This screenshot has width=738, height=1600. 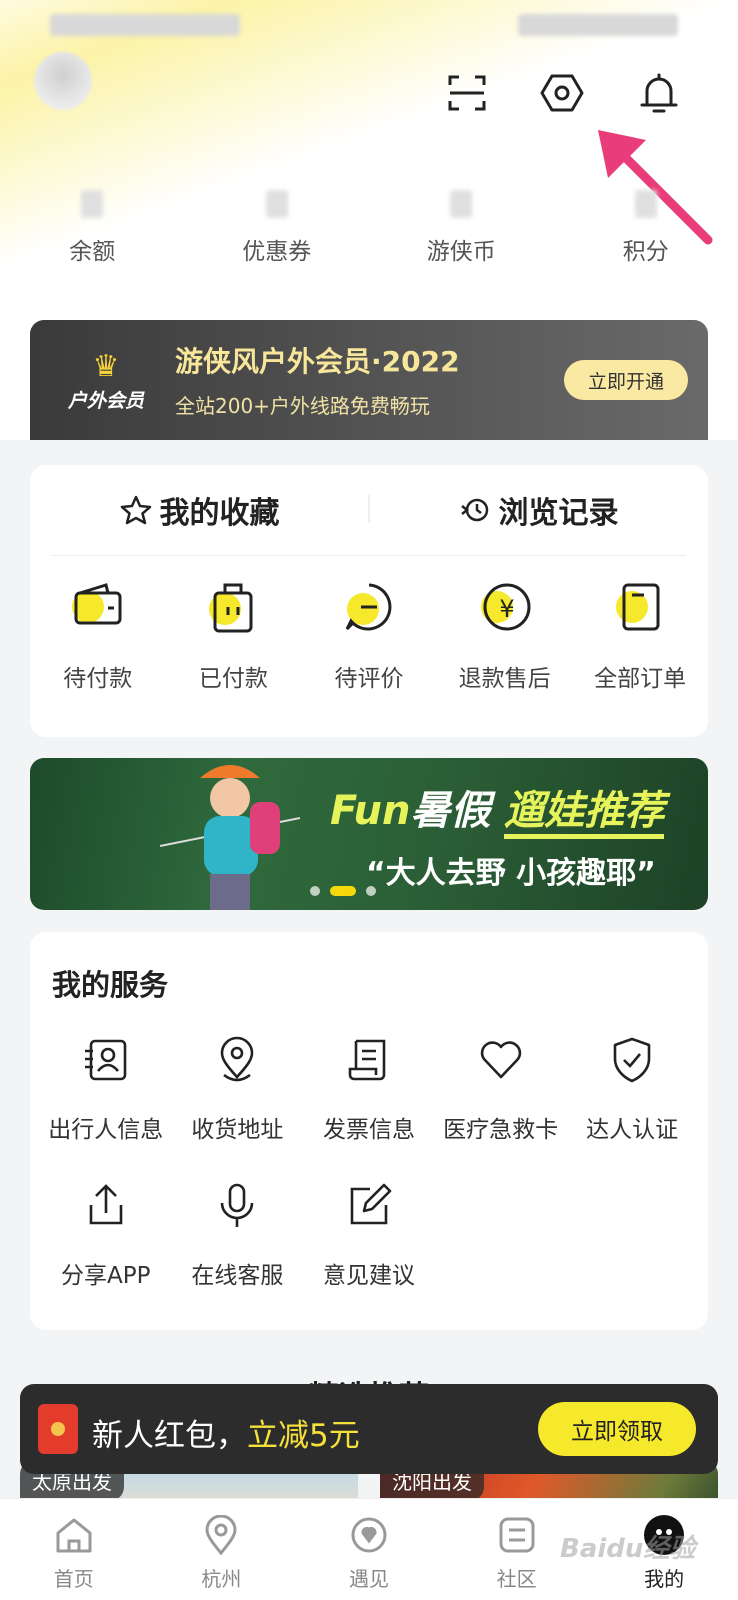 What do you see at coordinates (58, 1429) in the screenshot?
I see `red-envelope-icon` at bounding box center [58, 1429].